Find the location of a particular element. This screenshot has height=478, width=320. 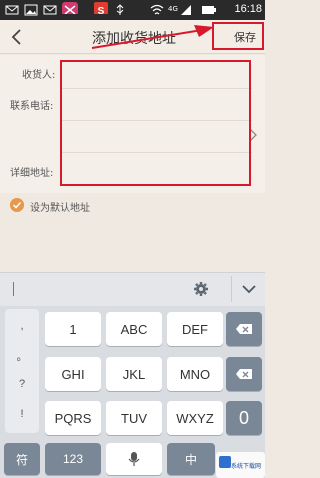

clear-icon is located at coordinates (244, 374).